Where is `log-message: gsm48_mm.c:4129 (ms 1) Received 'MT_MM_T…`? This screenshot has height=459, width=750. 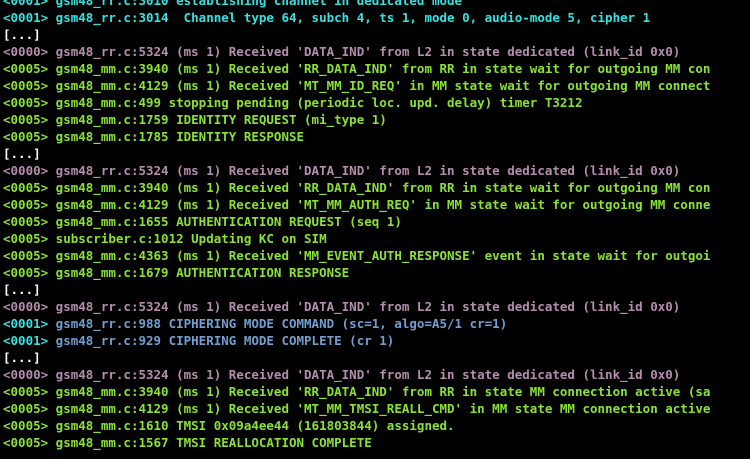
log-message: gsm48_mm.c:4129 (ms 1) Received 'MT_MM_T… is located at coordinates (379, 408).